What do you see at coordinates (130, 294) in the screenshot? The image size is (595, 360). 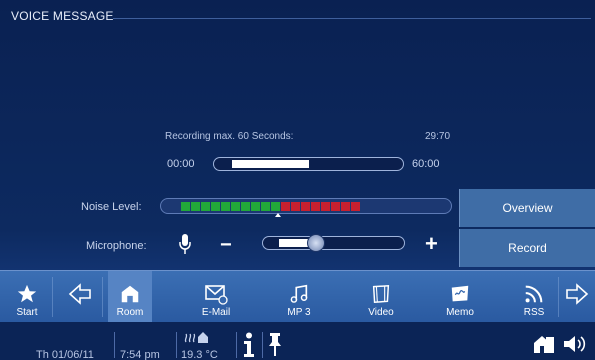 I see `room-icon` at bounding box center [130, 294].